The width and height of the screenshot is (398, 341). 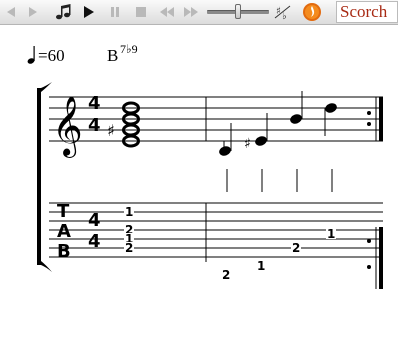 I want to click on scorch-plugin-icon, so click(x=312, y=12).